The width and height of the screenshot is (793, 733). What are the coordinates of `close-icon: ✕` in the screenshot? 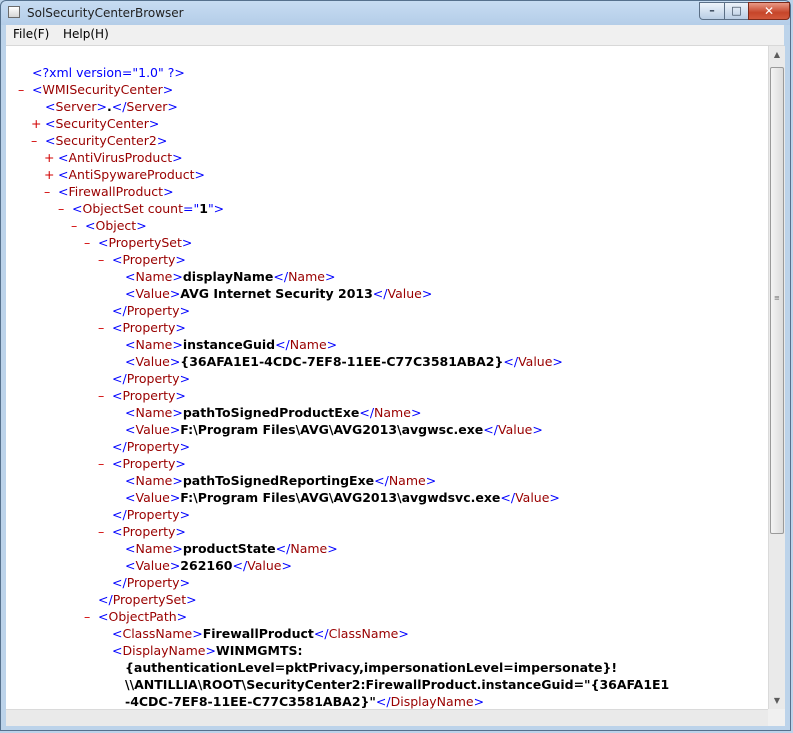 It's located at (769, 11).